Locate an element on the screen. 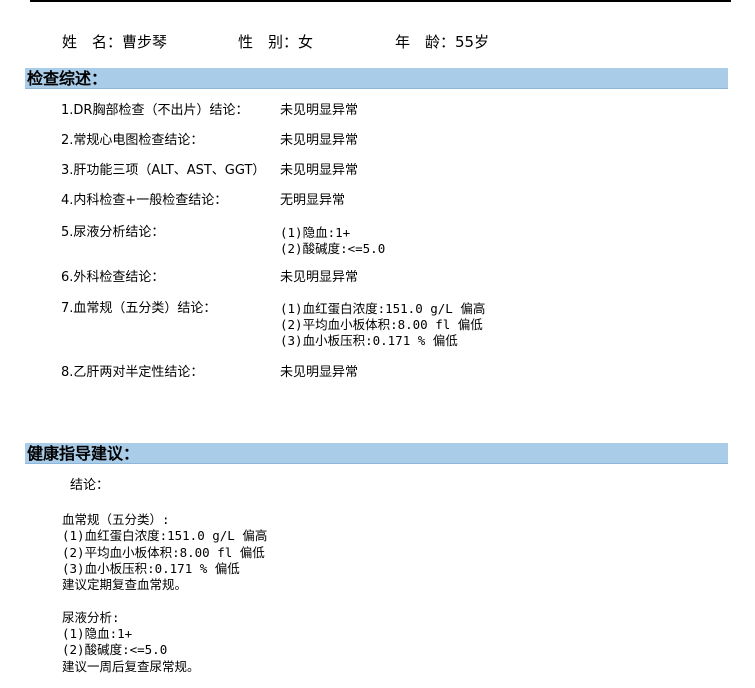 This screenshot has height=688, width=755. advice-line: 血常规（五分类）: is located at coordinates (116, 519).